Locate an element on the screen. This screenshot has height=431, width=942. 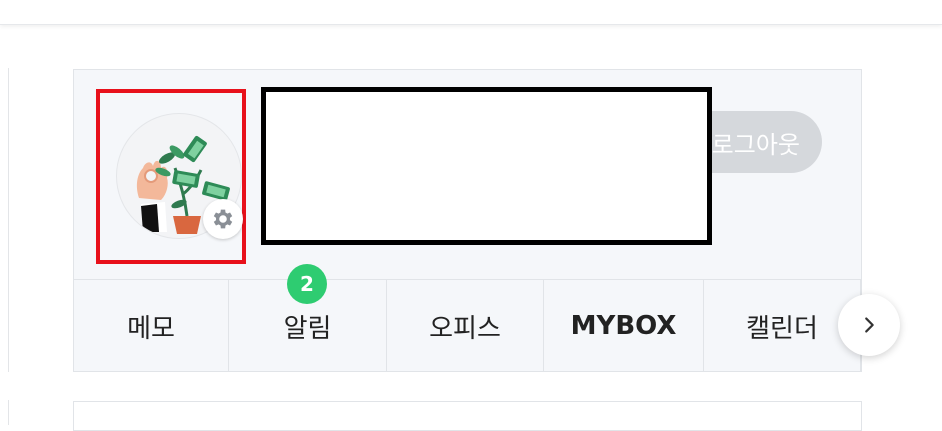
tab-memo: 메모 is located at coordinates (151, 326).